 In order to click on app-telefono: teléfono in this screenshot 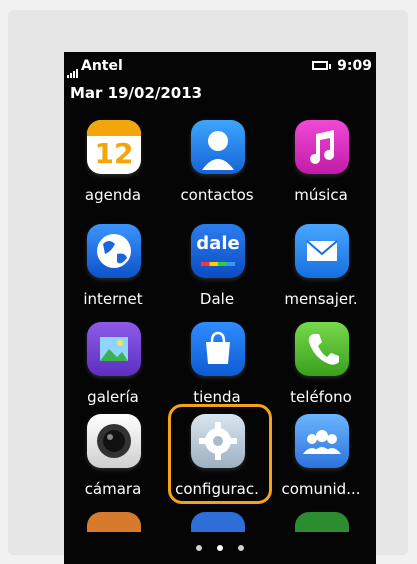, I will do `click(321, 370)`.